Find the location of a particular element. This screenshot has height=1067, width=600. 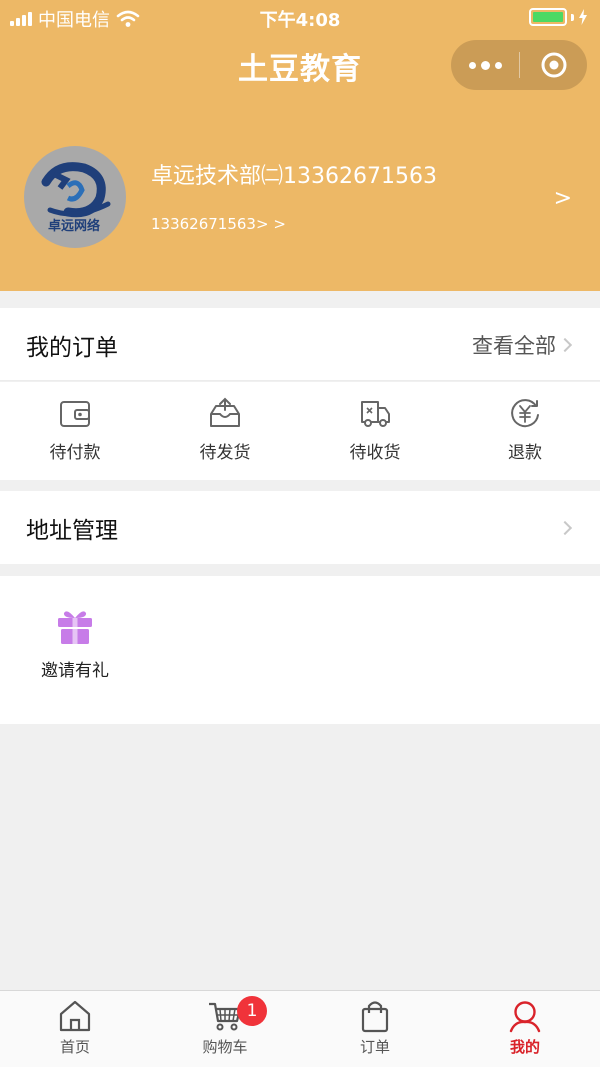

invite-reward-label: 邀请有礼 is located at coordinates (75, 671).